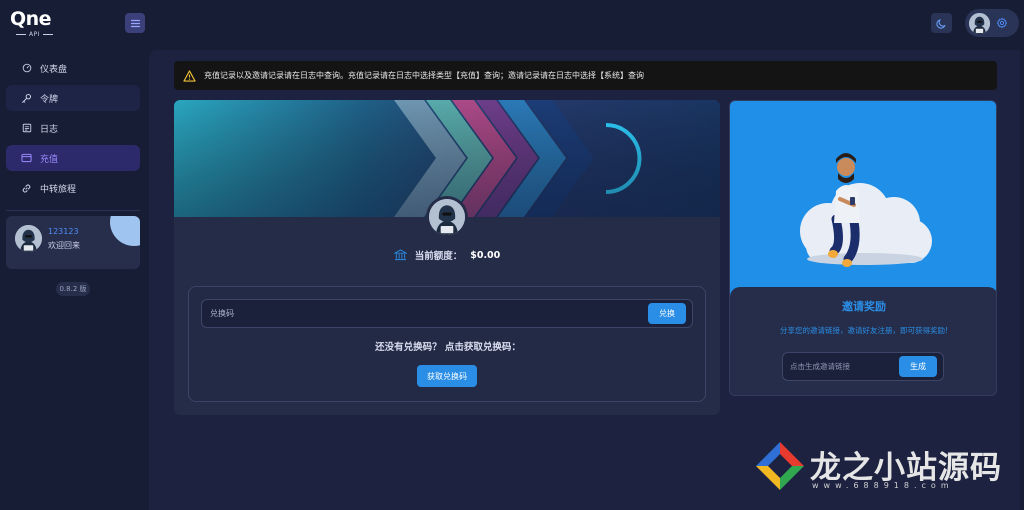 This screenshot has width=1024, height=510. I want to click on welcome-text: 欢迎回来, so click(64, 245).